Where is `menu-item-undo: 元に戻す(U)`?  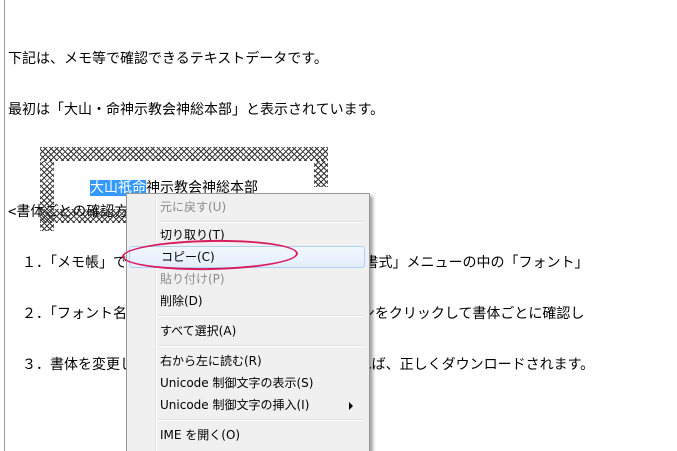
menu-item-undo: 元に戻す(U) is located at coordinates (247, 207).